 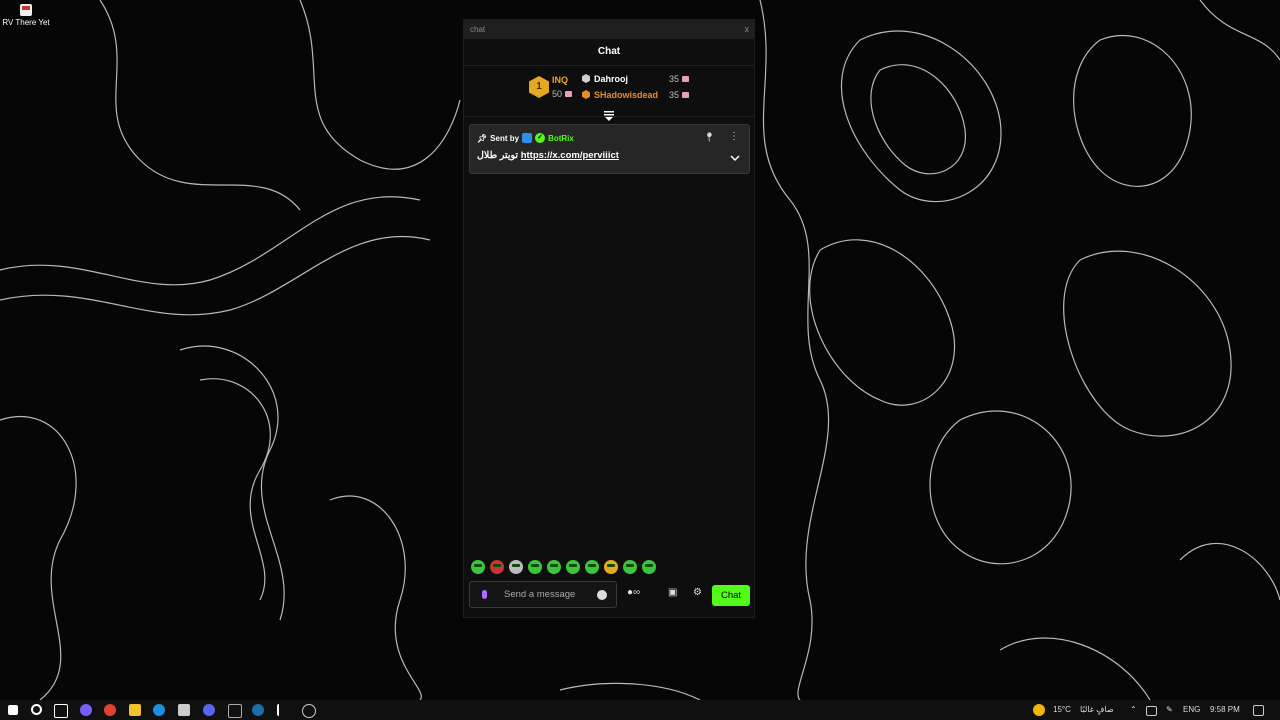 What do you see at coordinates (560, 80) in the screenshot?
I see `leader-name: INQ` at bounding box center [560, 80].